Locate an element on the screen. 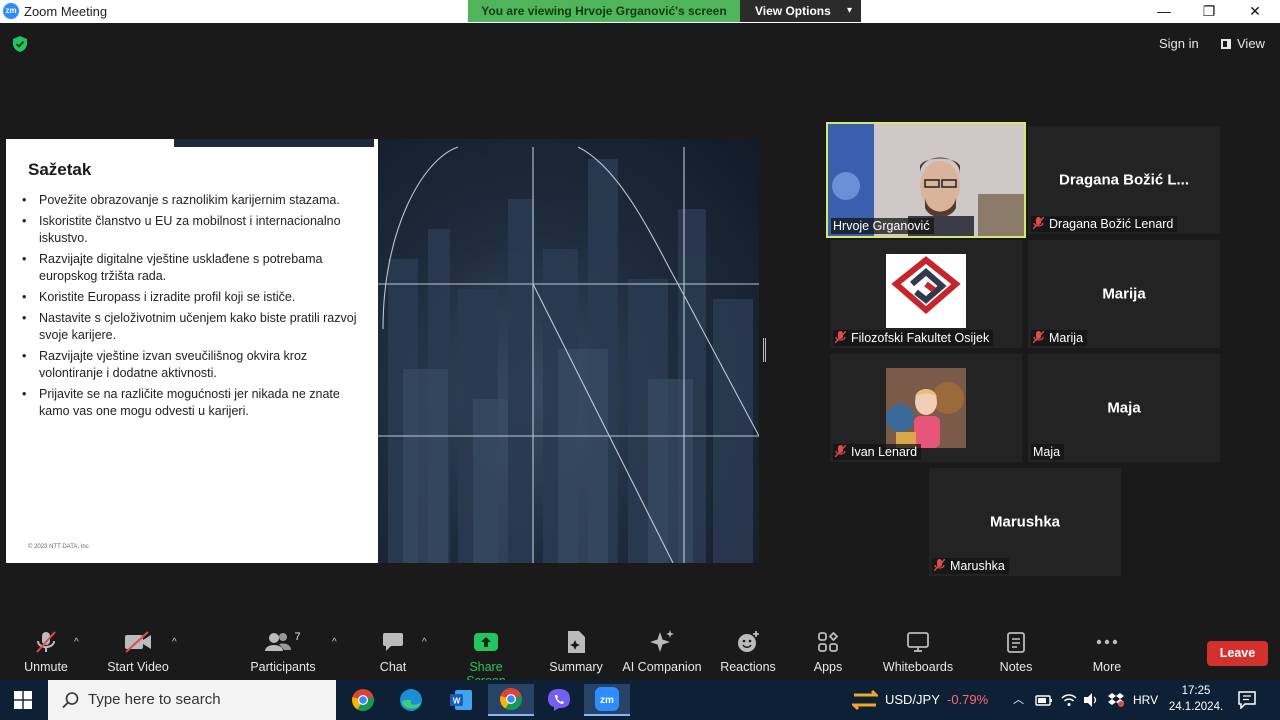  participant-display-name: Marija is located at coordinates (1124, 294).